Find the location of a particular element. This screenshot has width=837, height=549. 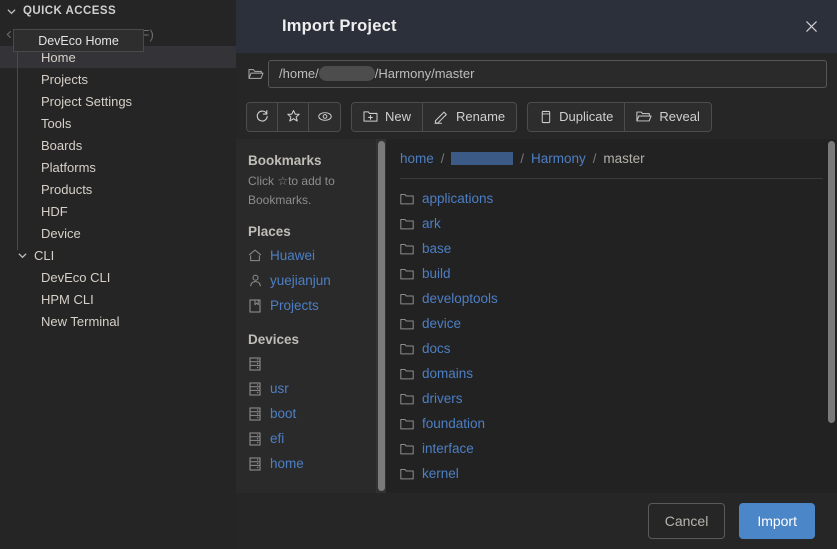

quick-access-label: QUICK ACCESS is located at coordinates (70, 11).